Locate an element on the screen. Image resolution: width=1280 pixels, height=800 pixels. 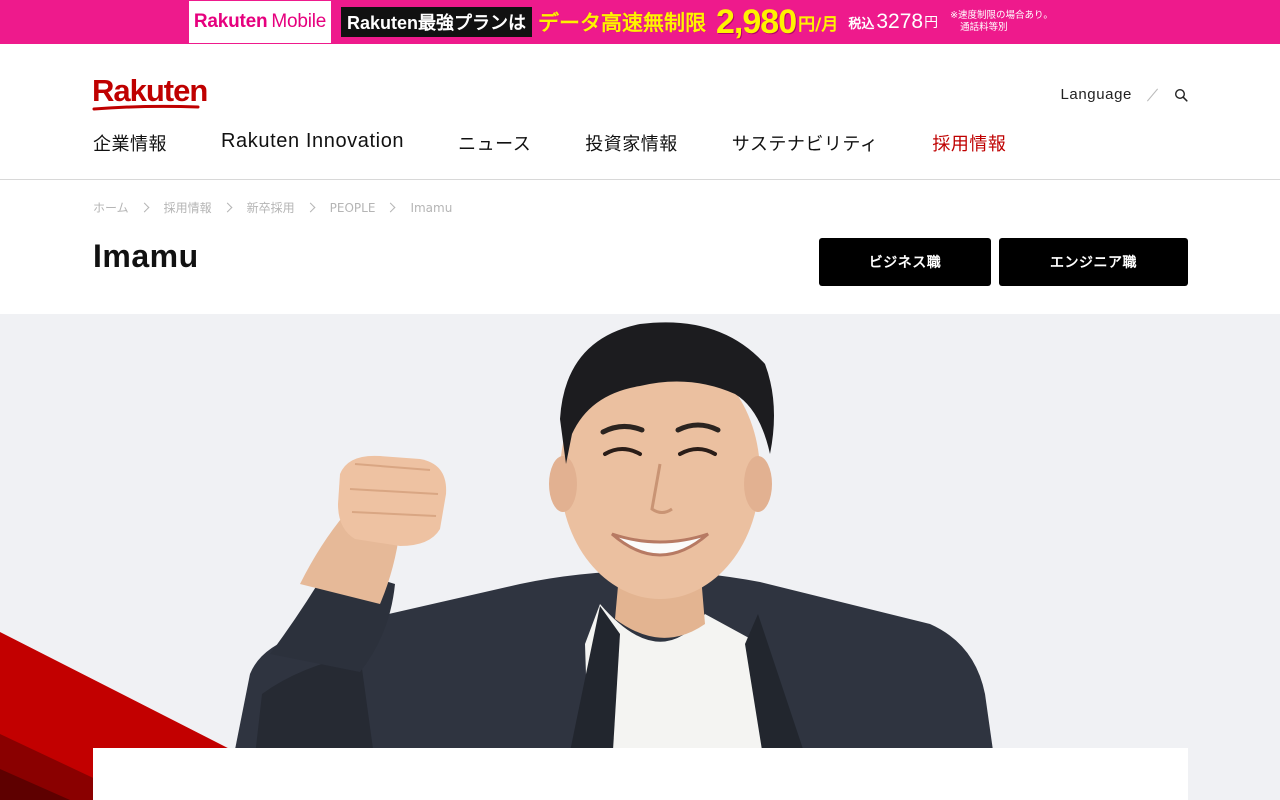
rakuten-mobile-logo: Rakuten Mobile is located at coordinates (260, 22).